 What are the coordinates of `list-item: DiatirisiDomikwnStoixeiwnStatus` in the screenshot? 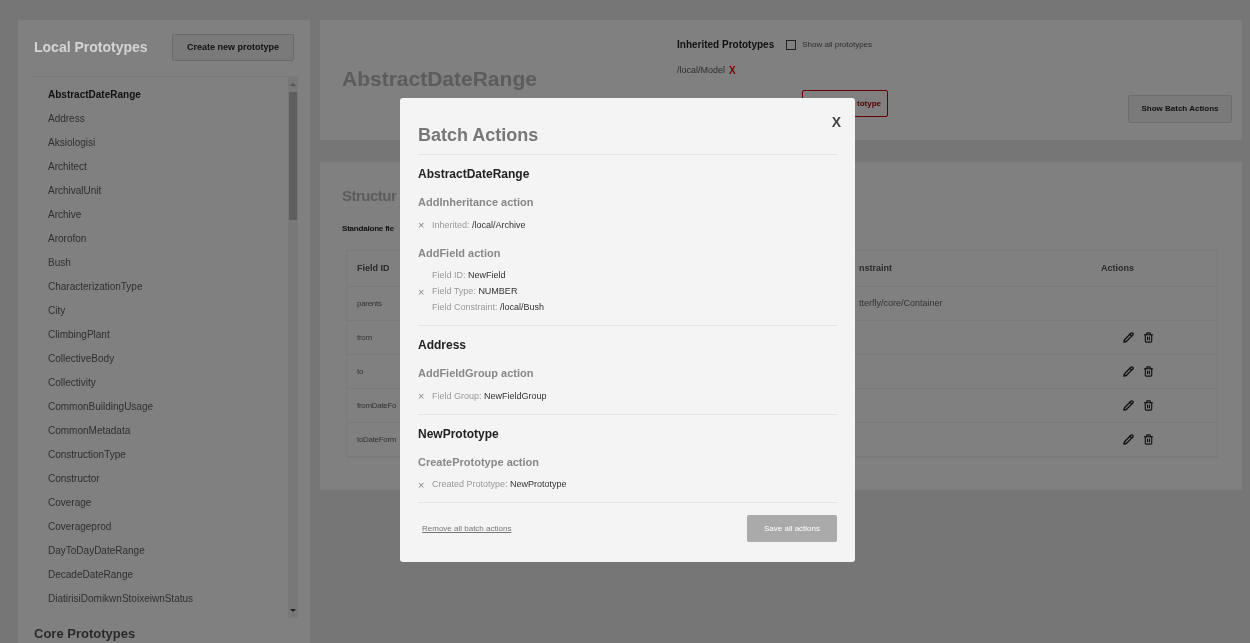 It's located at (168, 598).